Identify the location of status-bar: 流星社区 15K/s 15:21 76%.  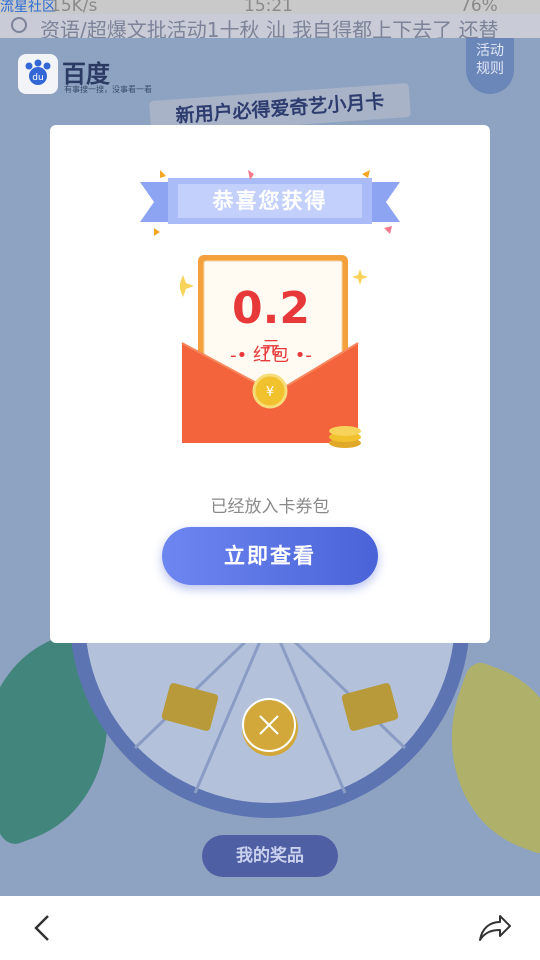
(270, 7).